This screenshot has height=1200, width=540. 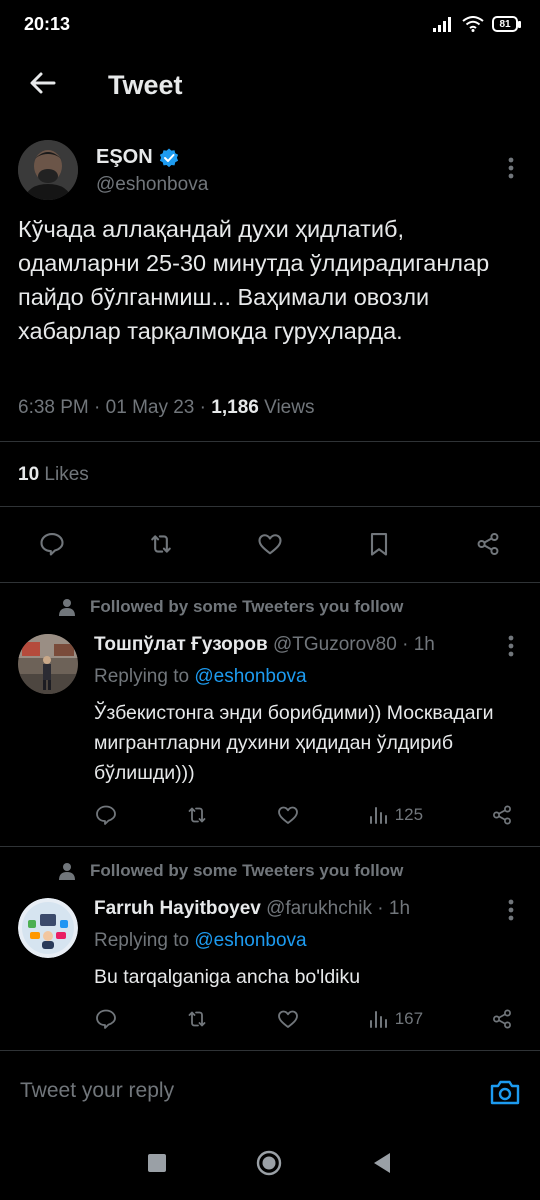 I want to click on reply-header: Тошпўлат Ғузоров @TGuzorov80 · 1h, so click(x=264, y=644).